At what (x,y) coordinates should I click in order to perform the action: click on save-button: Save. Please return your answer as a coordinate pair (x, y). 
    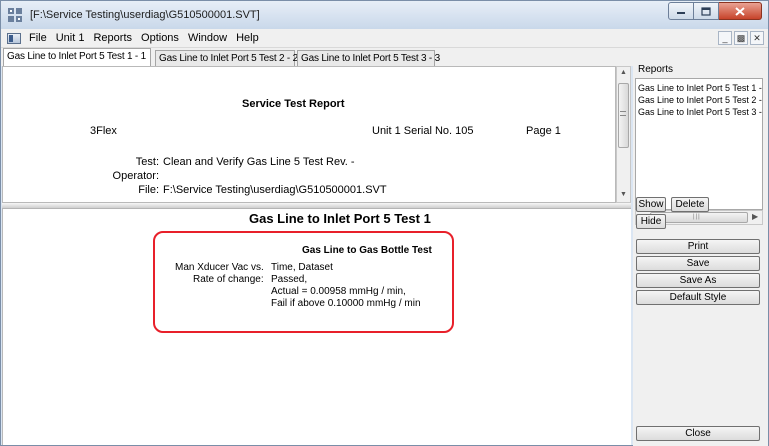
    Looking at the image, I should click on (698, 263).